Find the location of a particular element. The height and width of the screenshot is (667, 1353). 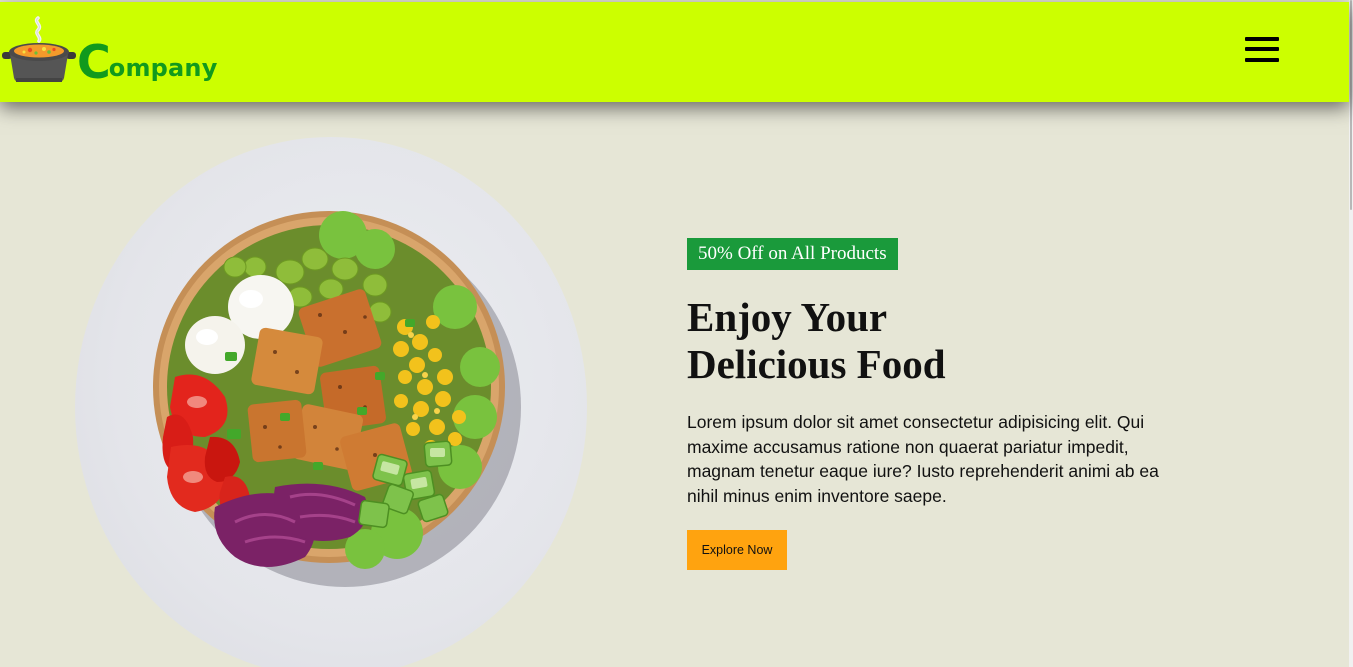

menu-bar-top is located at coordinates (1262, 39).